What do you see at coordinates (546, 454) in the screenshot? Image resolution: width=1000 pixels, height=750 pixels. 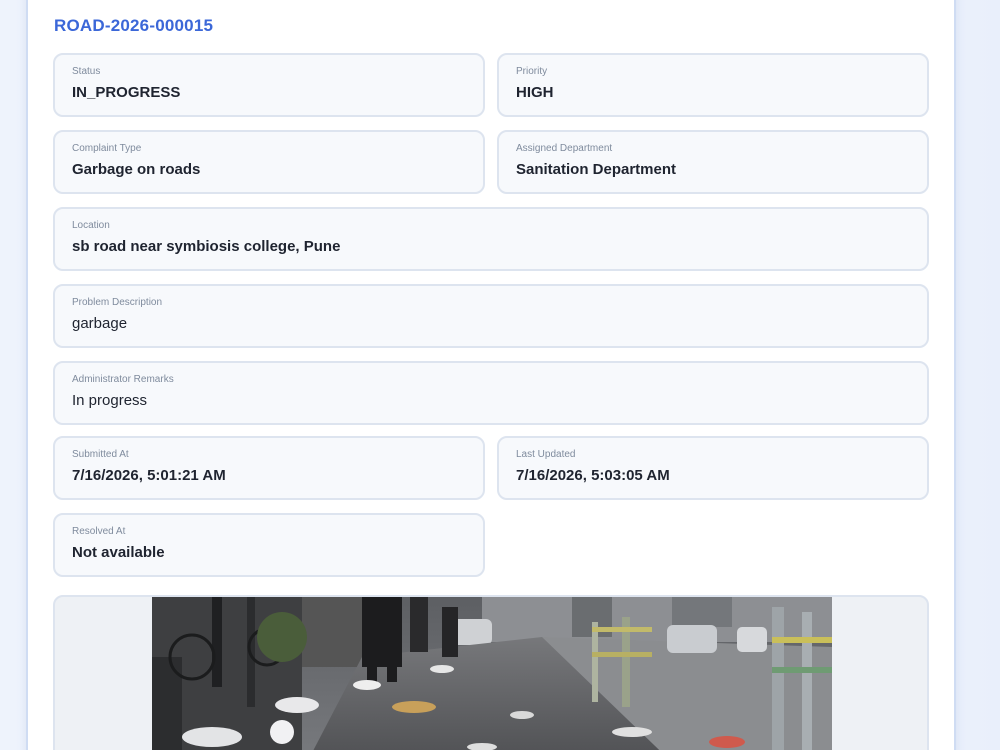 I see `last-updated-label: Last Updated` at bounding box center [546, 454].